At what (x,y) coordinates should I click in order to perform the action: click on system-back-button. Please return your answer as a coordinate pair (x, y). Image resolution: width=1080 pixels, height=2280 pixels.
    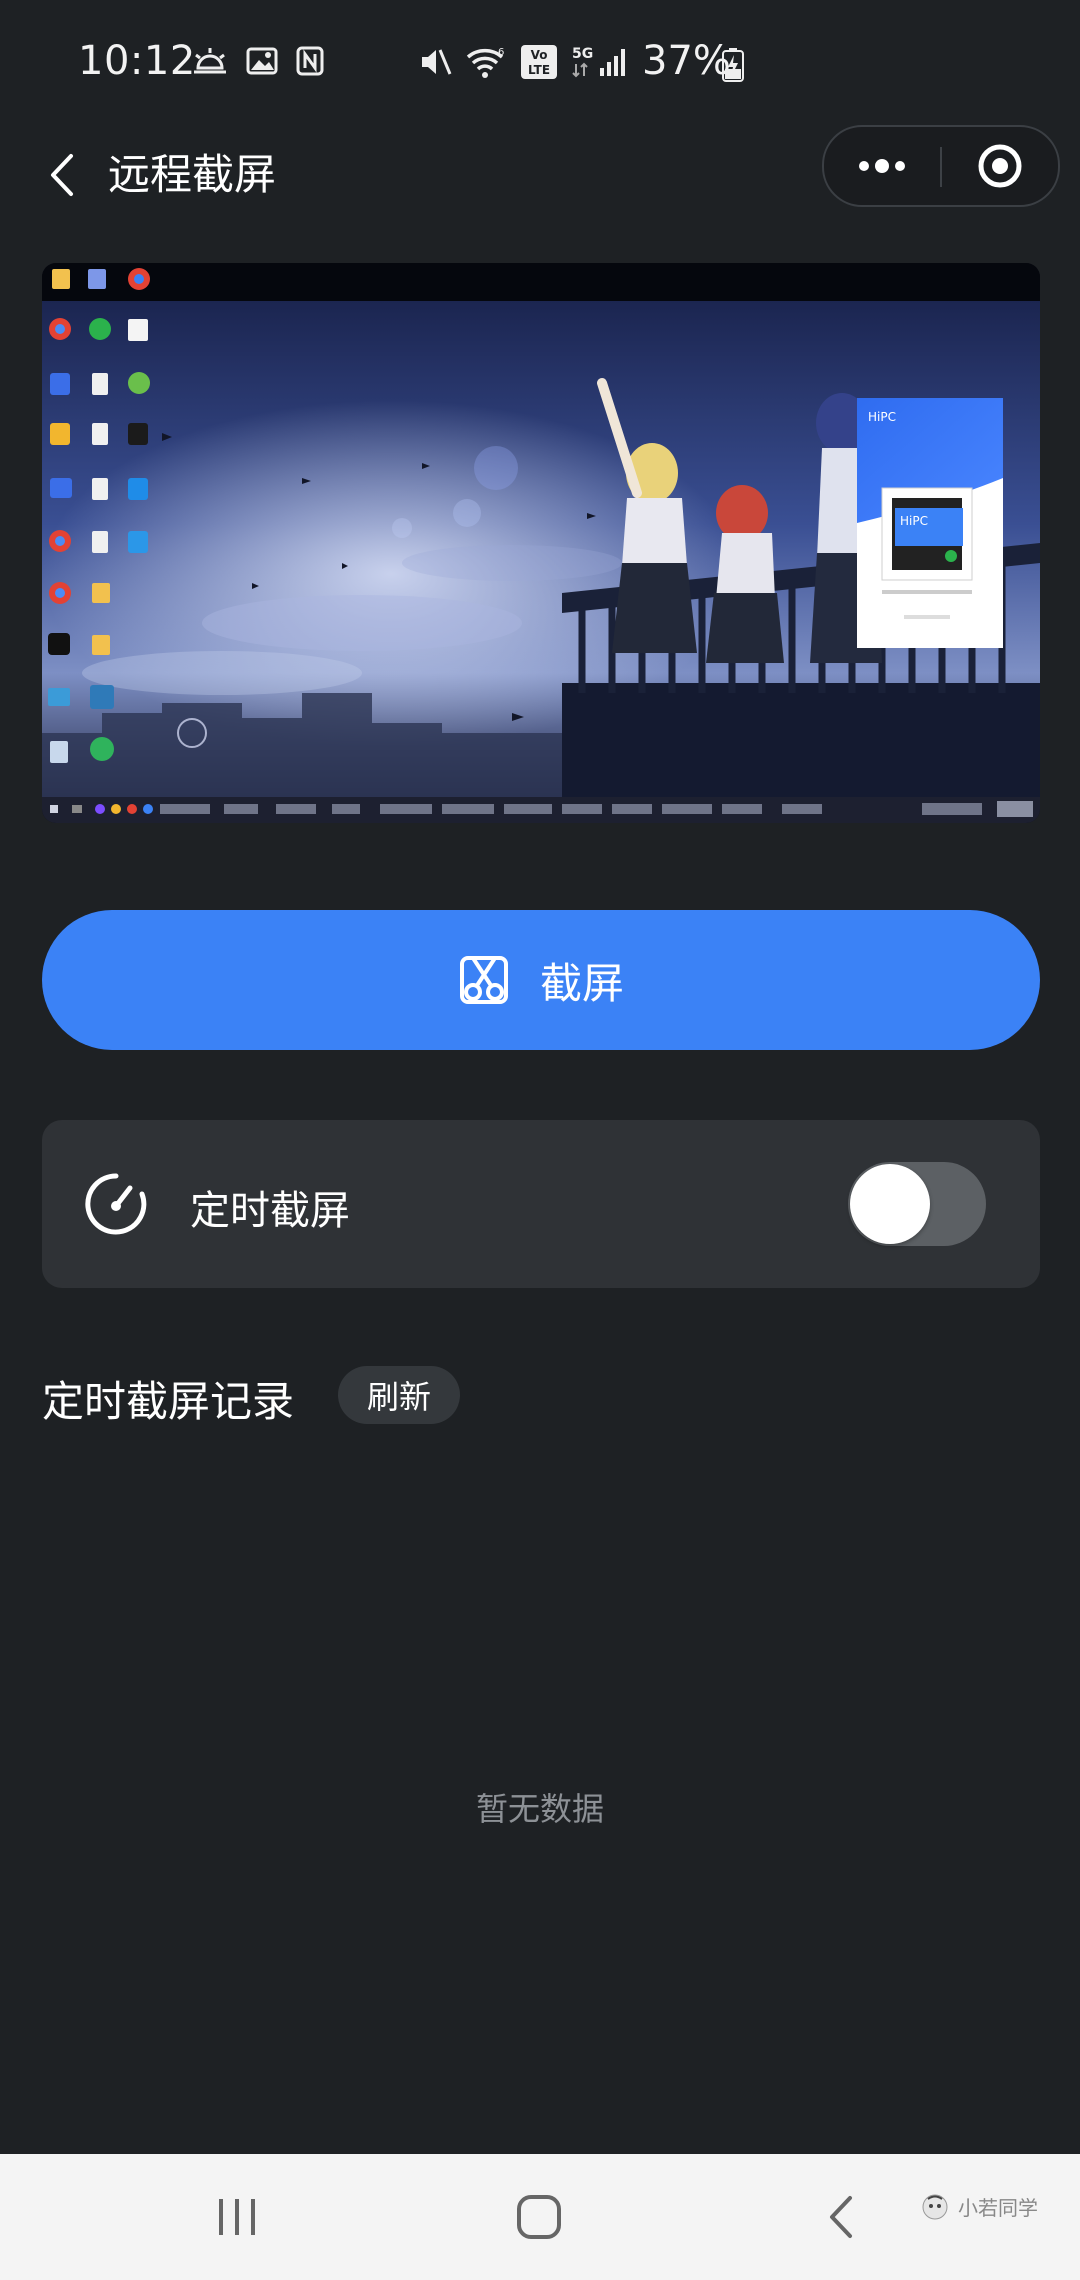
    Looking at the image, I should click on (841, 2217).